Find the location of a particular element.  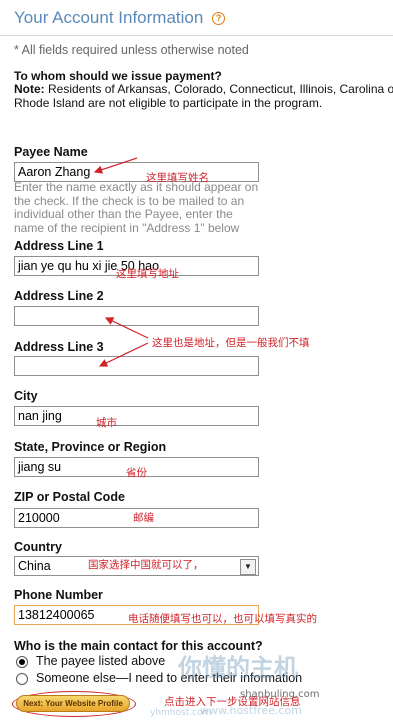

annotation-address-extra: 这里也是地址，但是一般我们不填 is located at coordinates (231, 343).